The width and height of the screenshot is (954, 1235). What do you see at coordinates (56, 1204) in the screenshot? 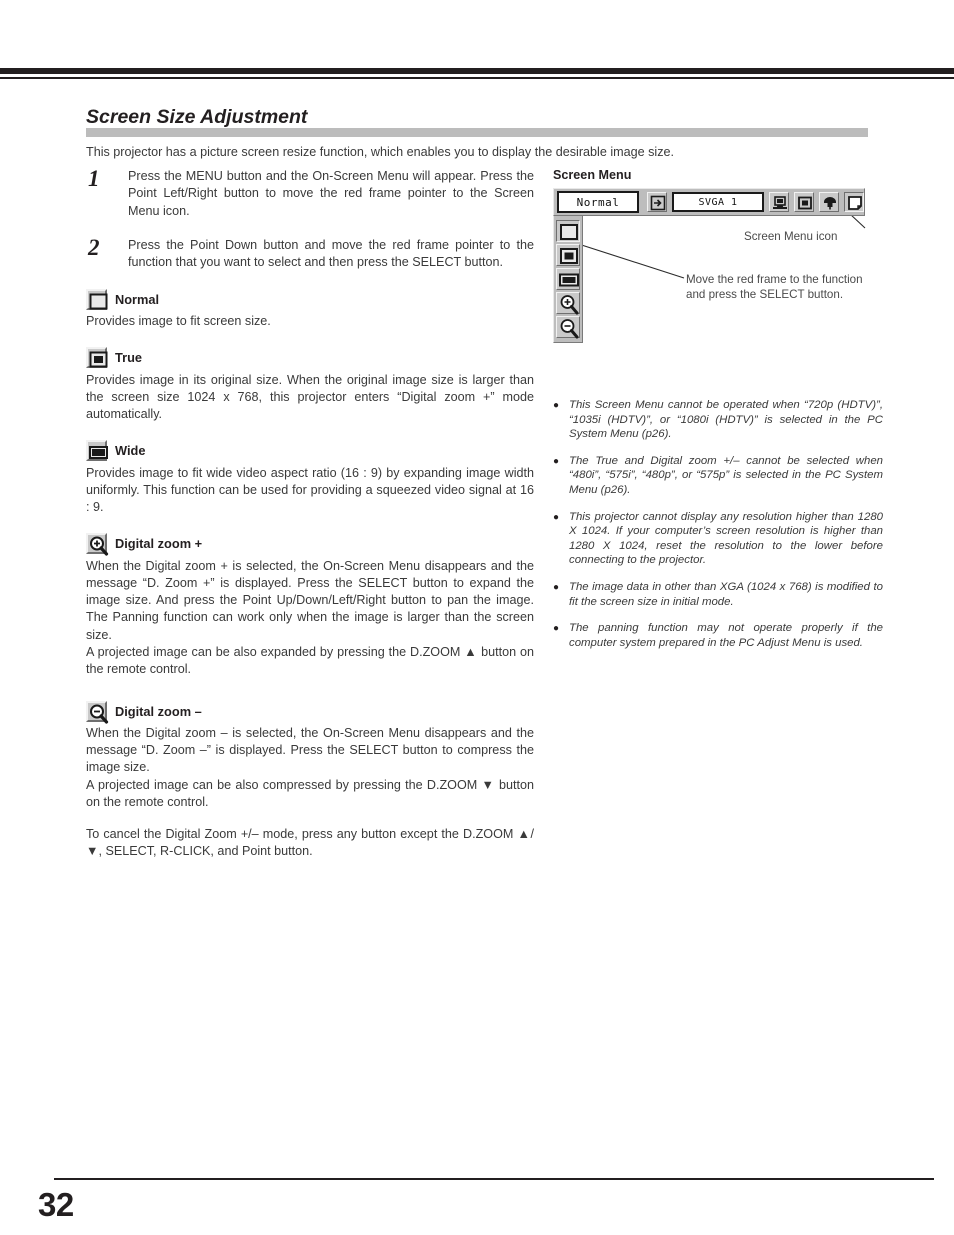
I see `page-number: 32` at bounding box center [56, 1204].